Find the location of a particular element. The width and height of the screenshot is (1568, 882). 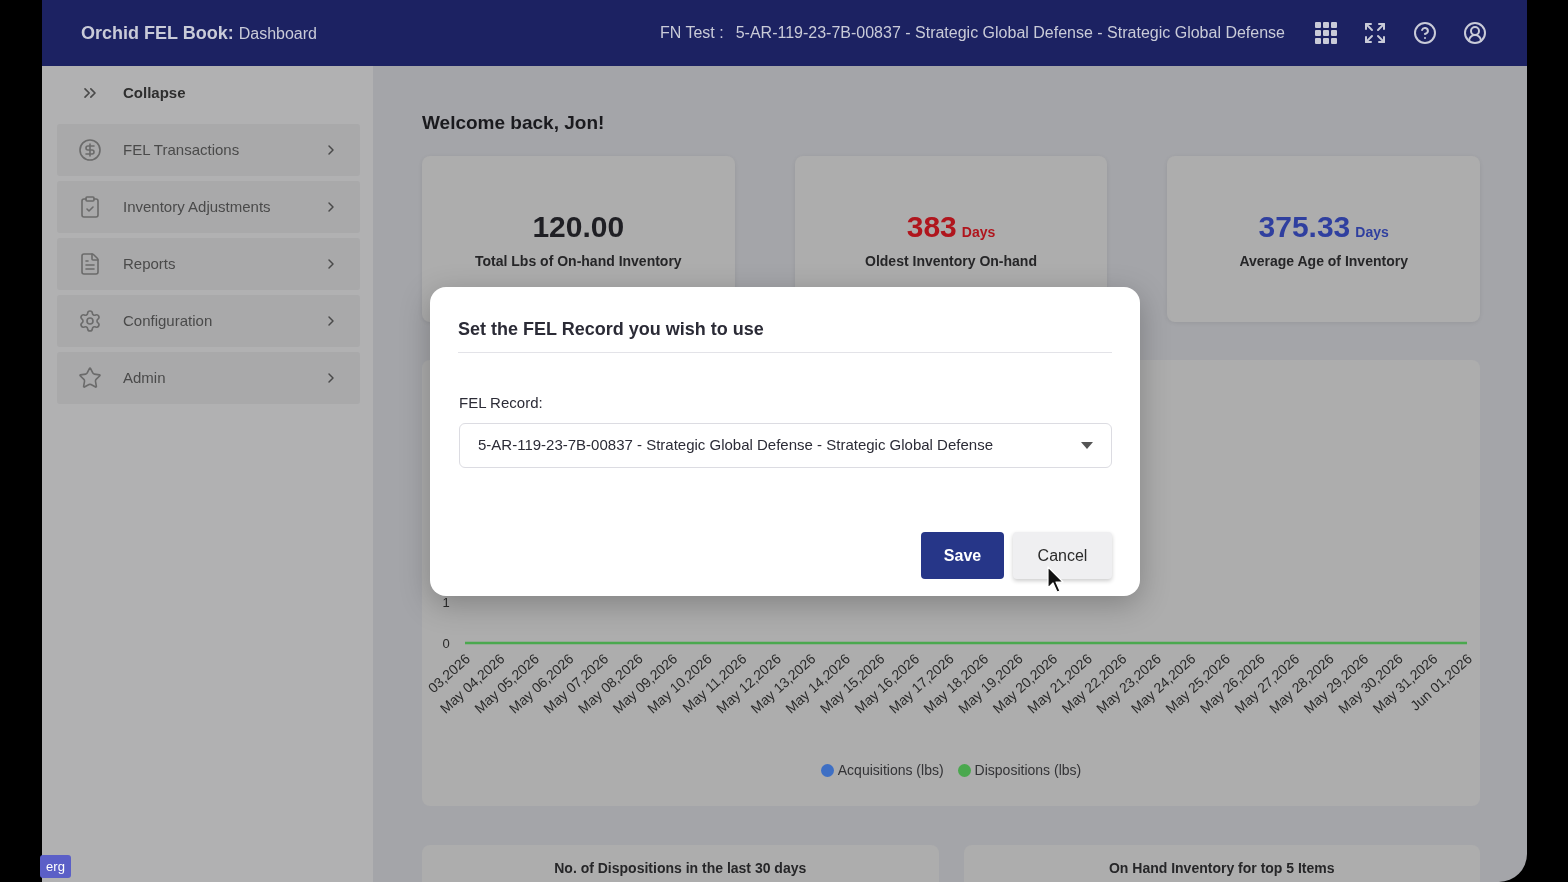

field-label: FEL Record: is located at coordinates (500, 403).